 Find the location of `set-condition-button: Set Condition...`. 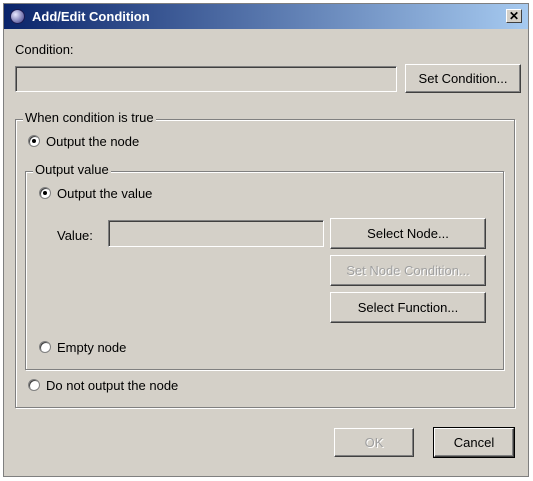

set-condition-button: Set Condition... is located at coordinates (463, 78).